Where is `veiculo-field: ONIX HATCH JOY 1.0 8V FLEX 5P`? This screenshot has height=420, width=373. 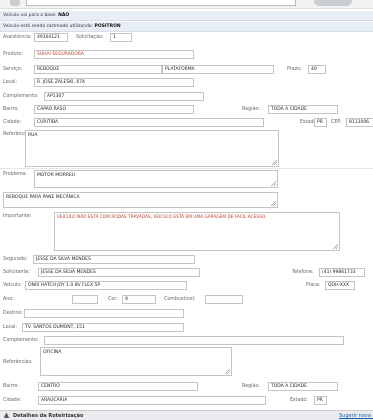
veiculo-field: ONIX HATCH JOY 1.0 8V FLEX 5P is located at coordinates (106, 285).